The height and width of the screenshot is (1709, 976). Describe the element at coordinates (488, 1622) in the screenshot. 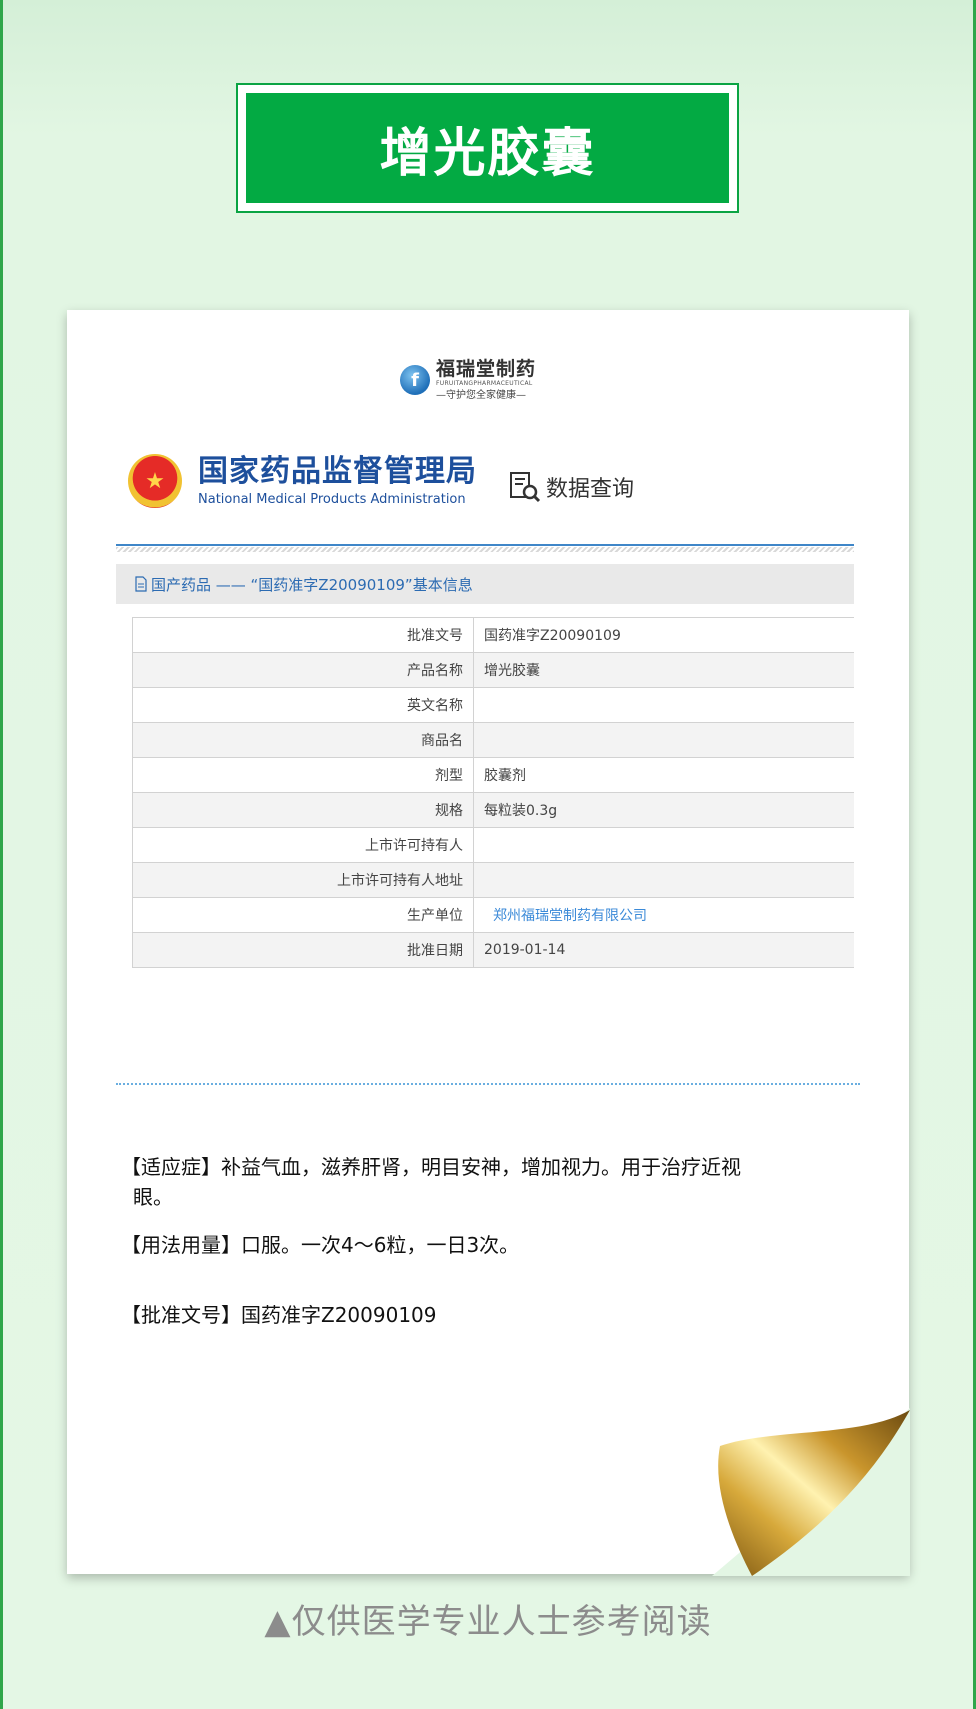

I see `disclaimer-text: ▲仅供医学专业人士参考阅读` at that location.